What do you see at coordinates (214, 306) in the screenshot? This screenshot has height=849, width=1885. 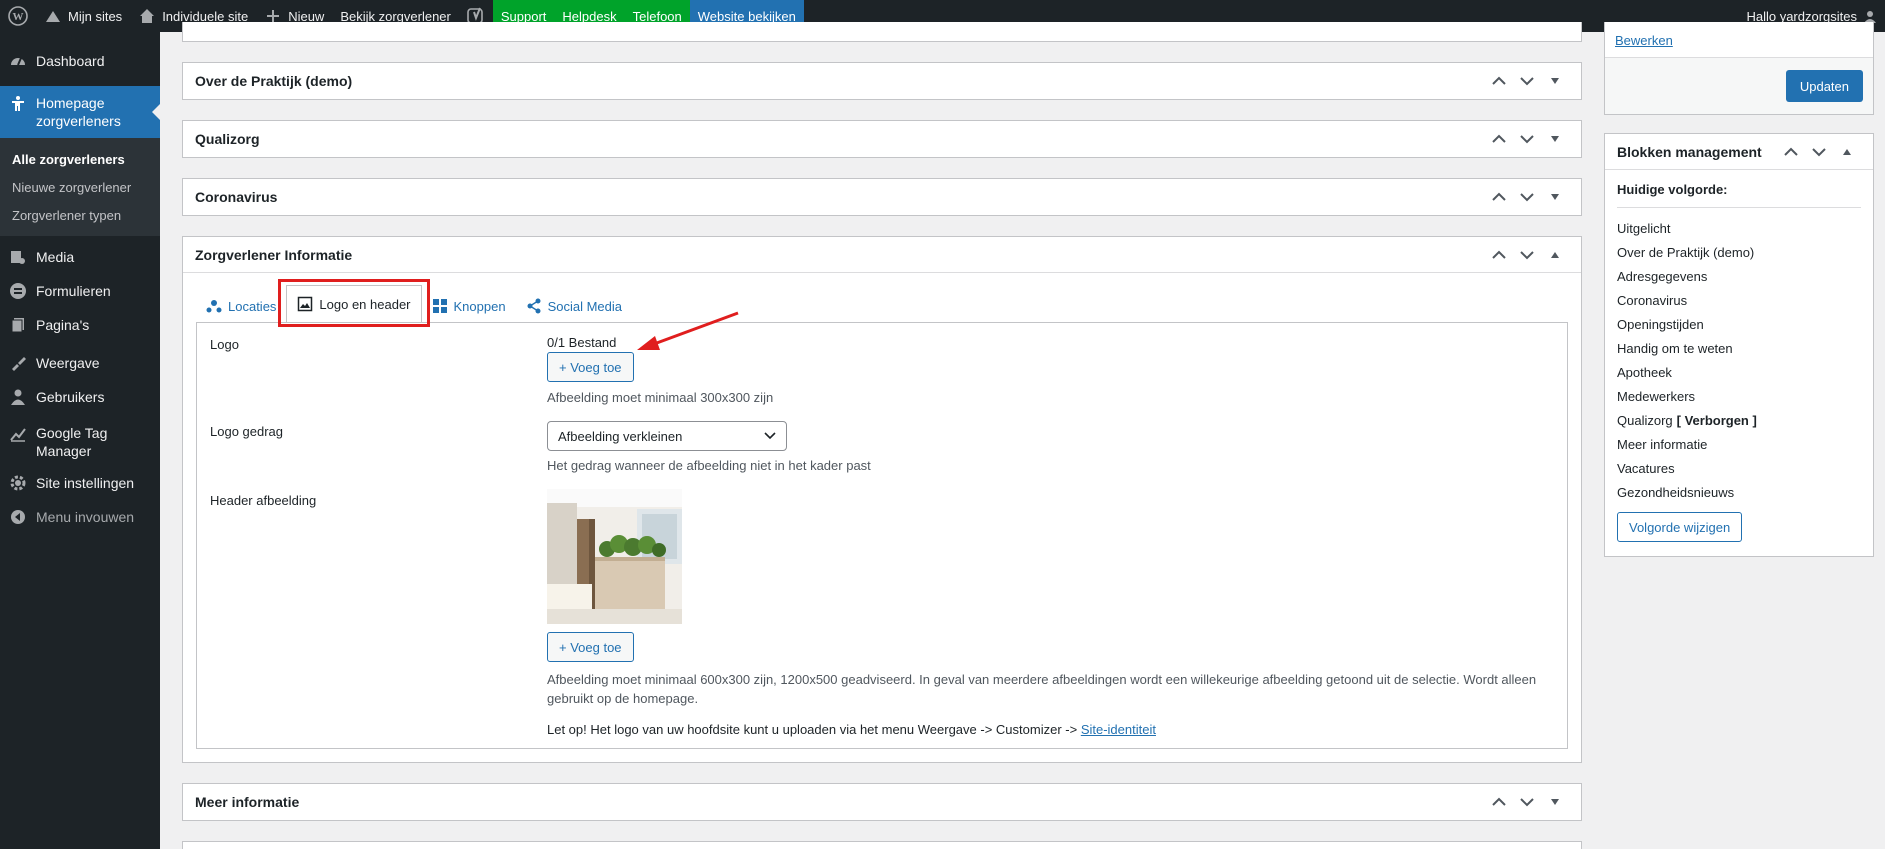 I see `location-icon` at bounding box center [214, 306].